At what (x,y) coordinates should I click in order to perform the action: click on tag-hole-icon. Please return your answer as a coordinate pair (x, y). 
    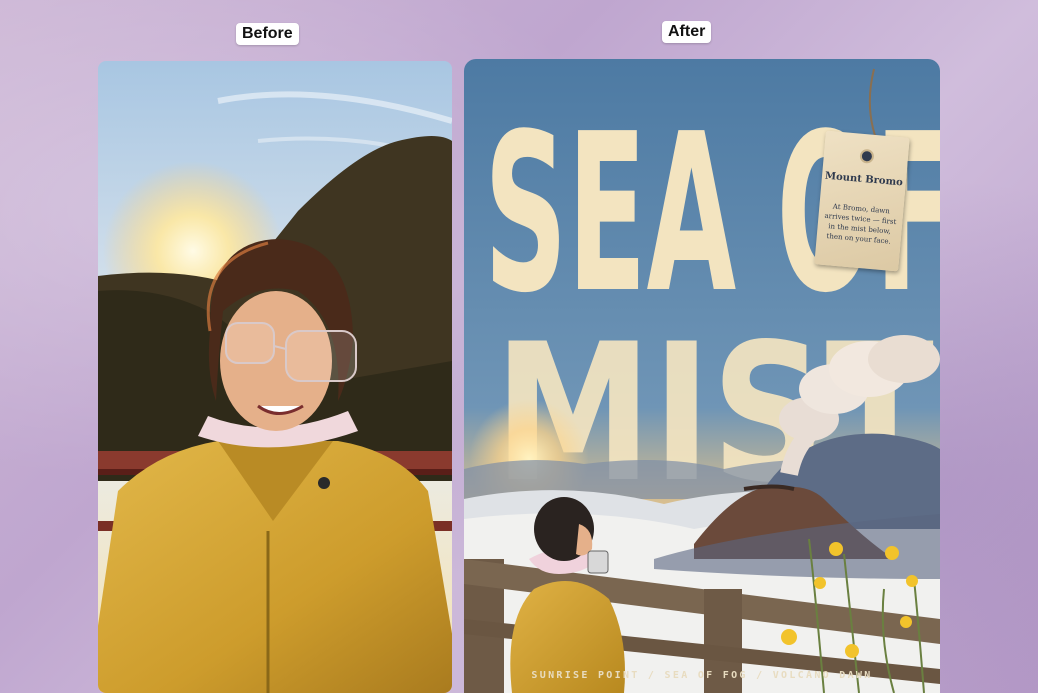
    Looking at the image, I should click on (867, 156).